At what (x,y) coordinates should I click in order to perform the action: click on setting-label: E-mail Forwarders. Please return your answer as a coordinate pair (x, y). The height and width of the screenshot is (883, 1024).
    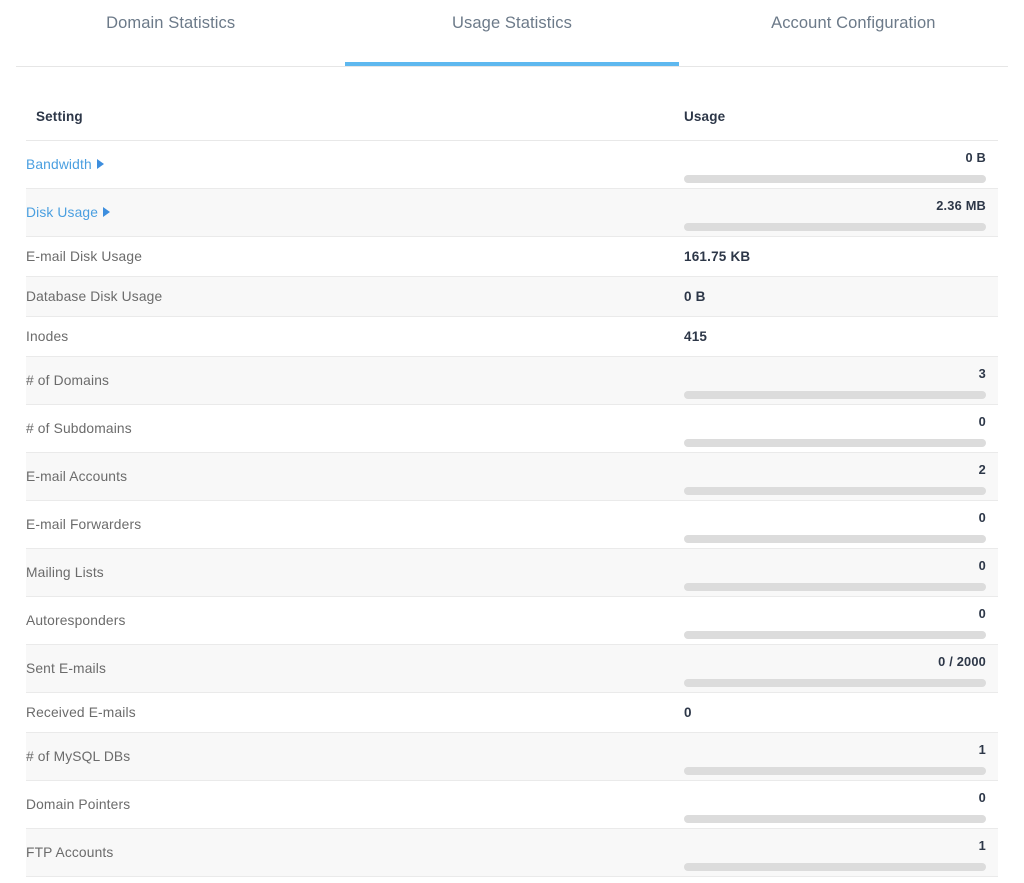
    Looking at the image, I should click on (84, 524).